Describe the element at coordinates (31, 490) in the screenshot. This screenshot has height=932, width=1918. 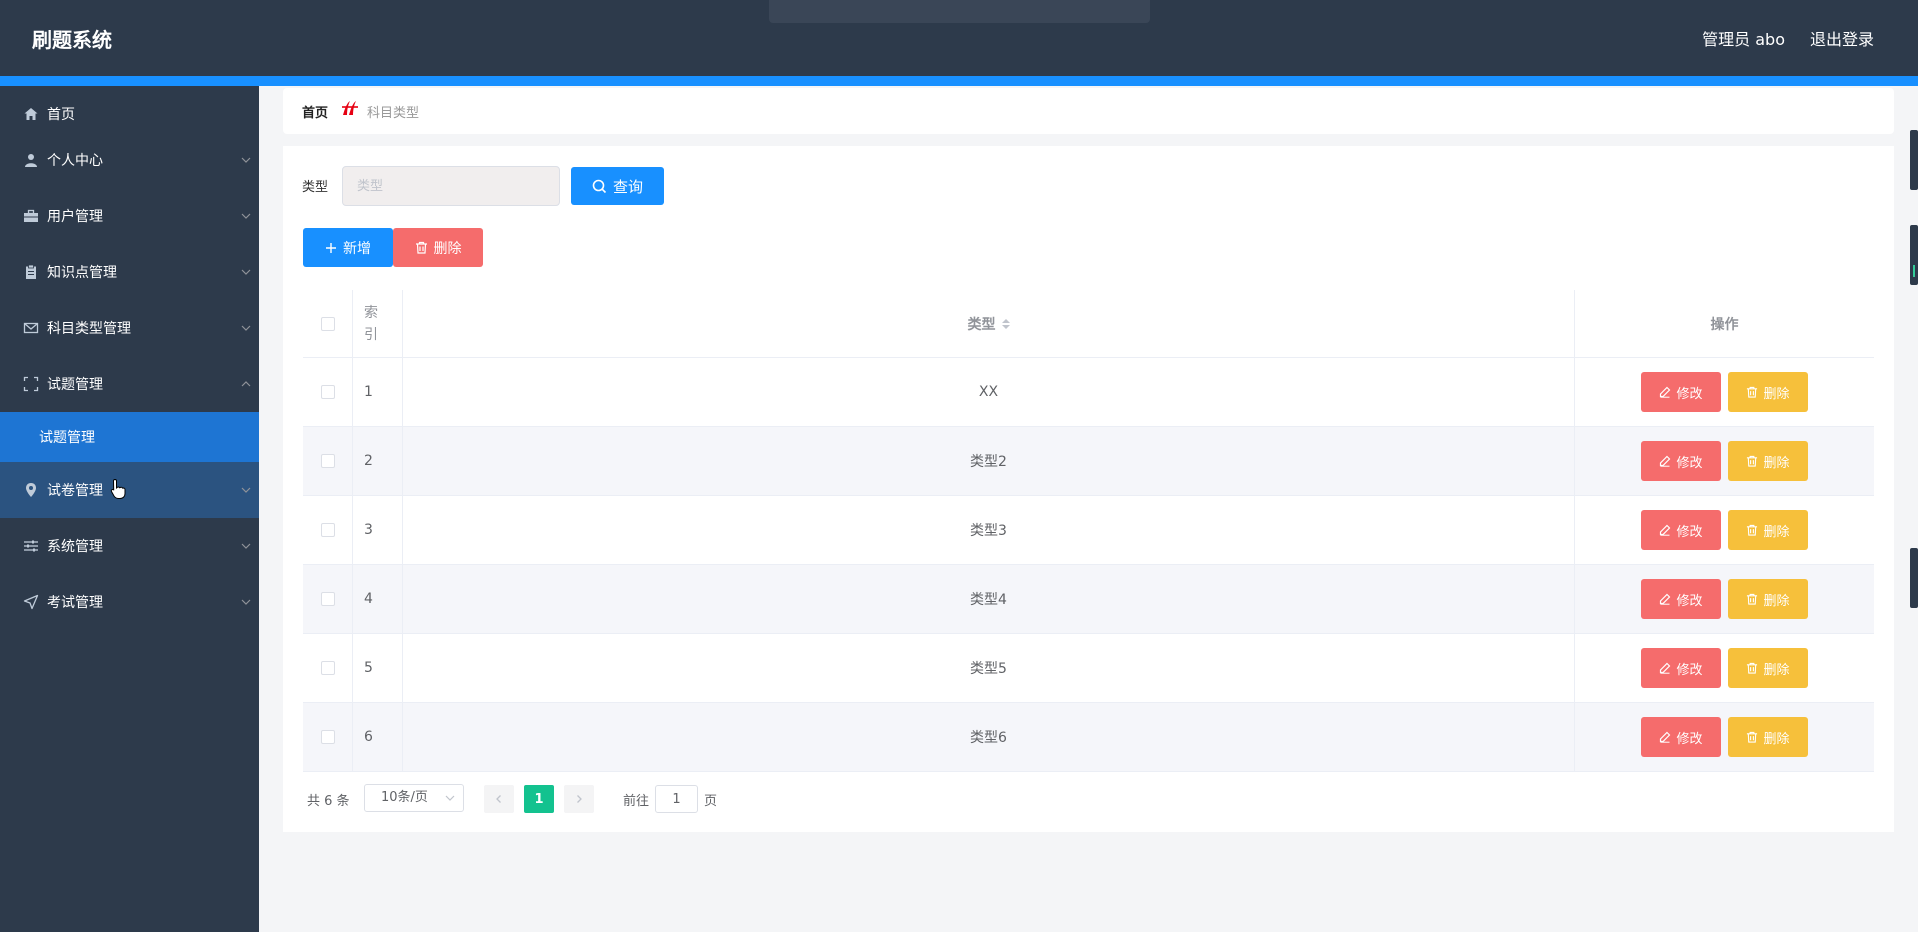
I see `location-icon` at that location.